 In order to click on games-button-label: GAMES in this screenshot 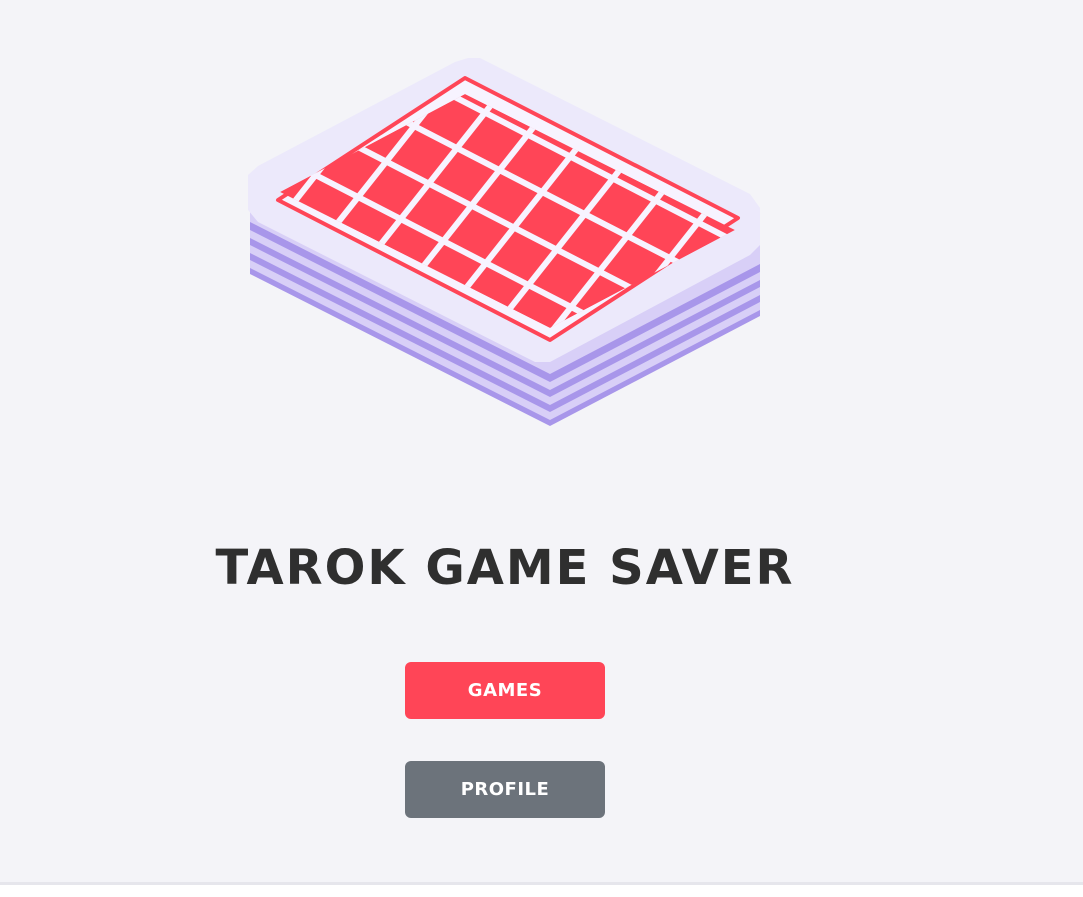, I will do `click(505, 690)`.